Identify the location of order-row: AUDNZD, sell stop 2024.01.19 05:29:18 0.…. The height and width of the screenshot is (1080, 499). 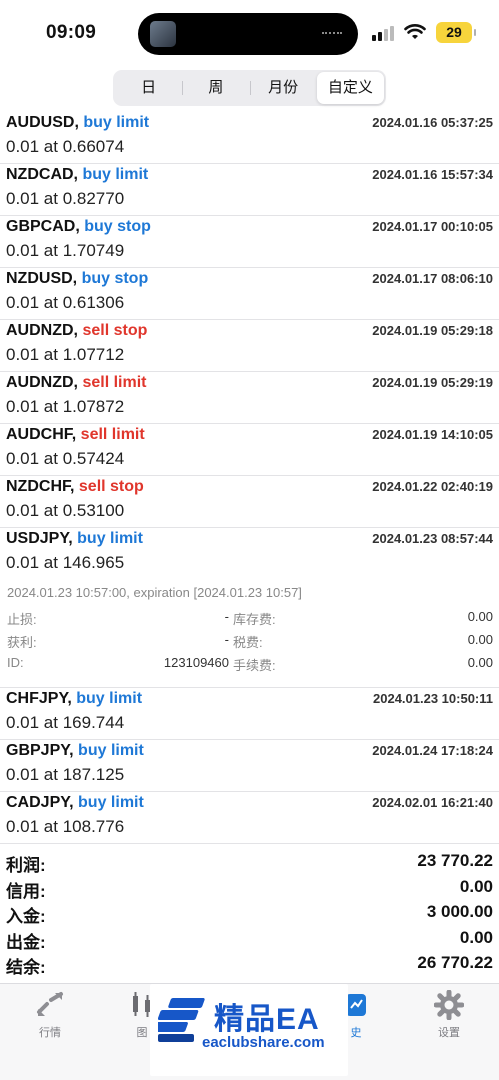
(249, 346).